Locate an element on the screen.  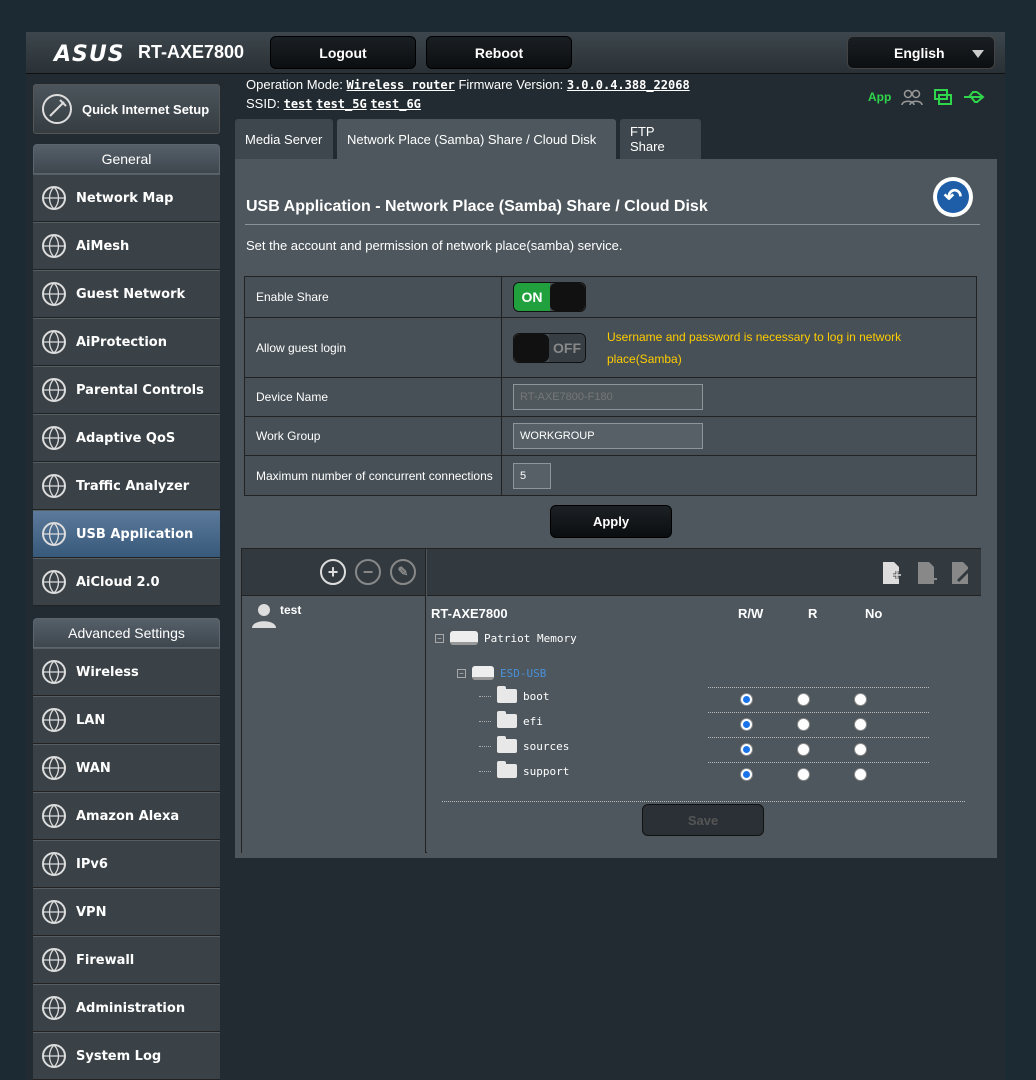
firmware-link: 3.0.0.4.388_22068 is located at coordinates (628, 85).